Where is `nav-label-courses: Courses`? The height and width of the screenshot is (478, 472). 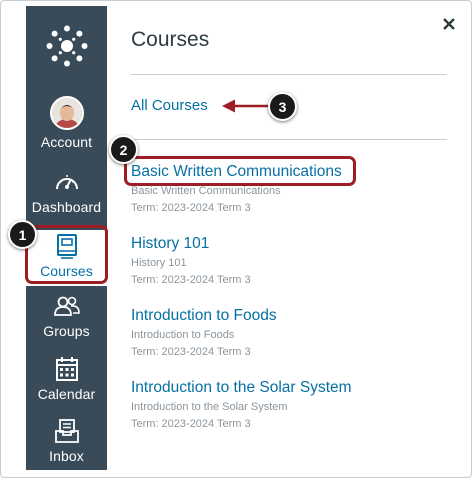
nav-label-courses: Courses is located at coordinates (66, 271).